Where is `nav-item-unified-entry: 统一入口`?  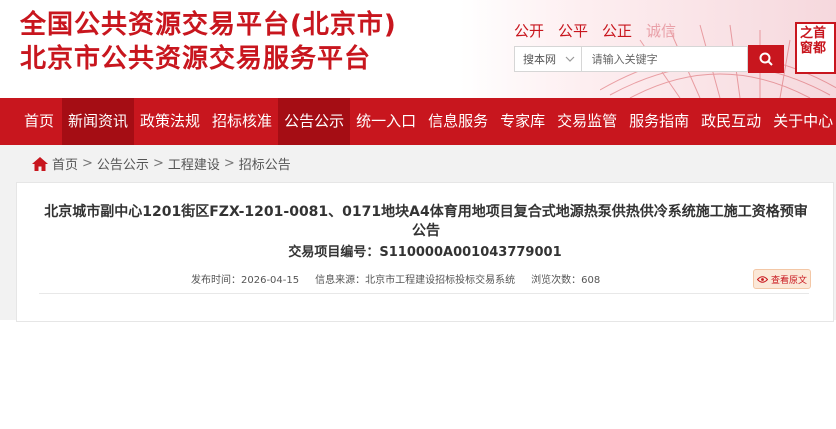 nav-item-unified-entry: 统一入口 is located at coordinates (386, 121).